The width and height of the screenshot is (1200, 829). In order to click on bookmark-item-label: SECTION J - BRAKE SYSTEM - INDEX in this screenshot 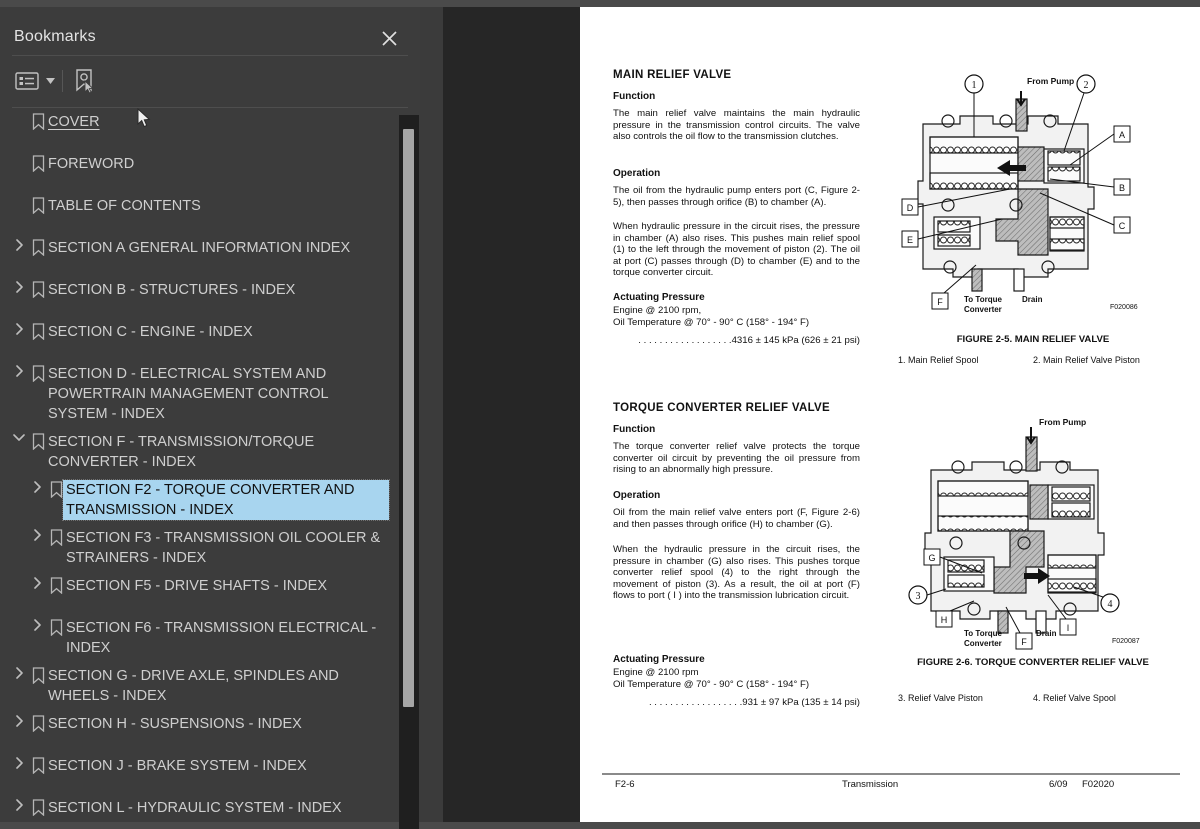, I will do `click(177, 766)`.